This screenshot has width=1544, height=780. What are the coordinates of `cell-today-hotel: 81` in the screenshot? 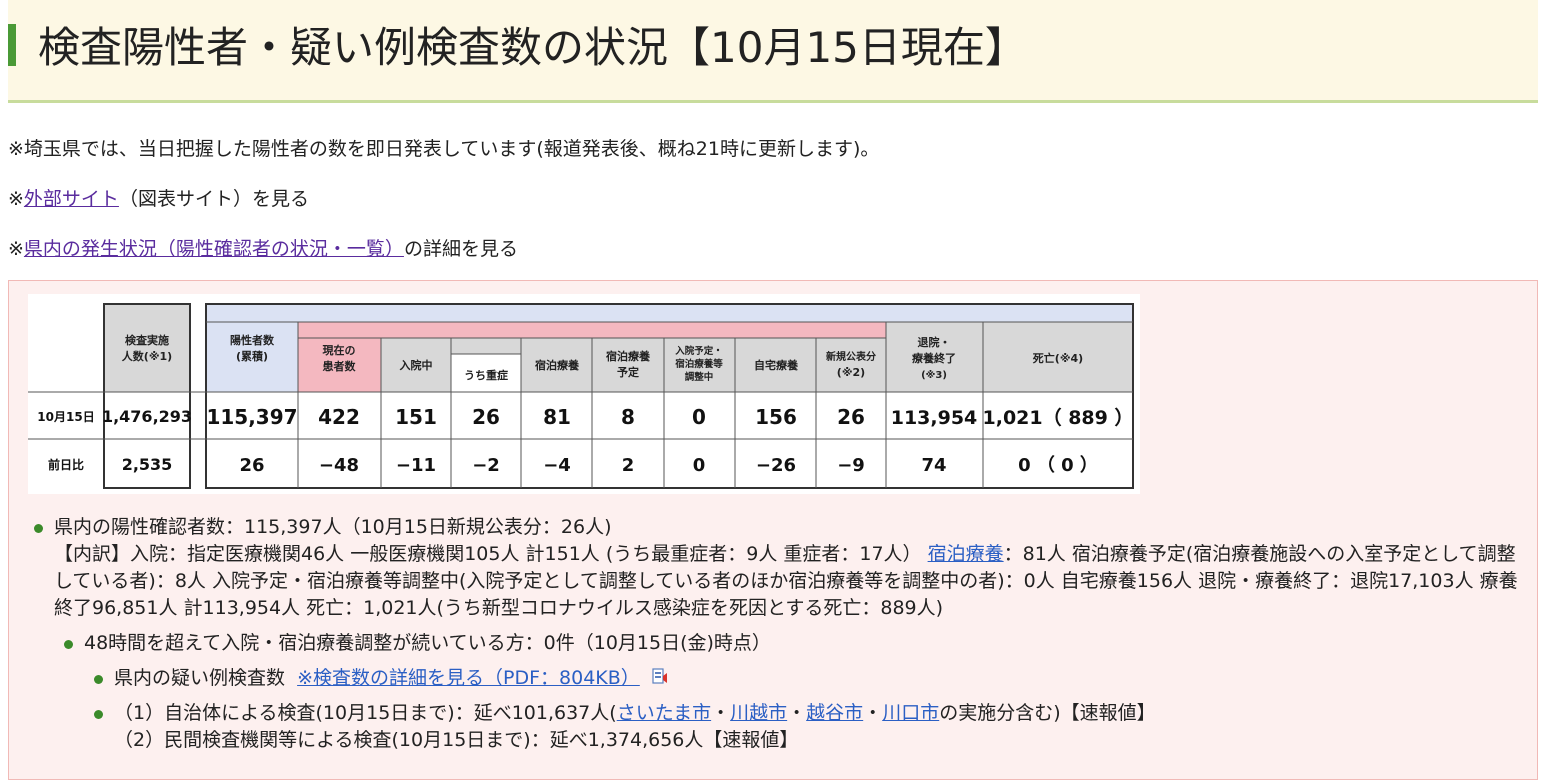 It's located at (557, 417).